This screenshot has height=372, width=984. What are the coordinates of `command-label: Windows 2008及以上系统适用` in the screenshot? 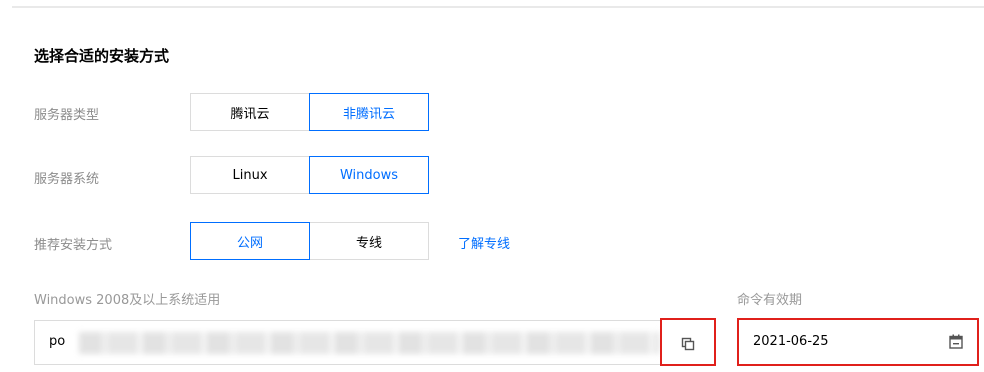 It's located at (127, 300).